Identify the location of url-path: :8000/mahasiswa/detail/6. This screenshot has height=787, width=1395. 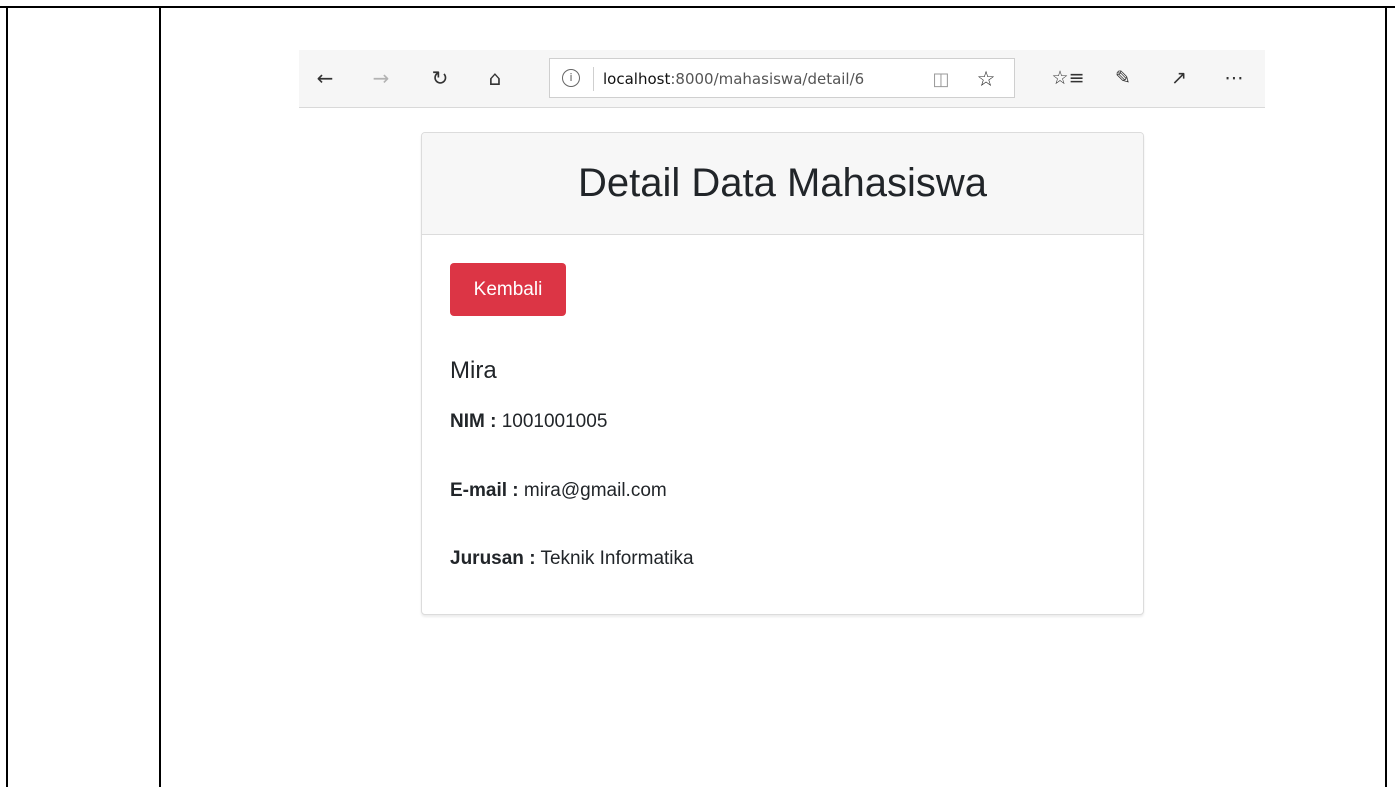
(767, 79).